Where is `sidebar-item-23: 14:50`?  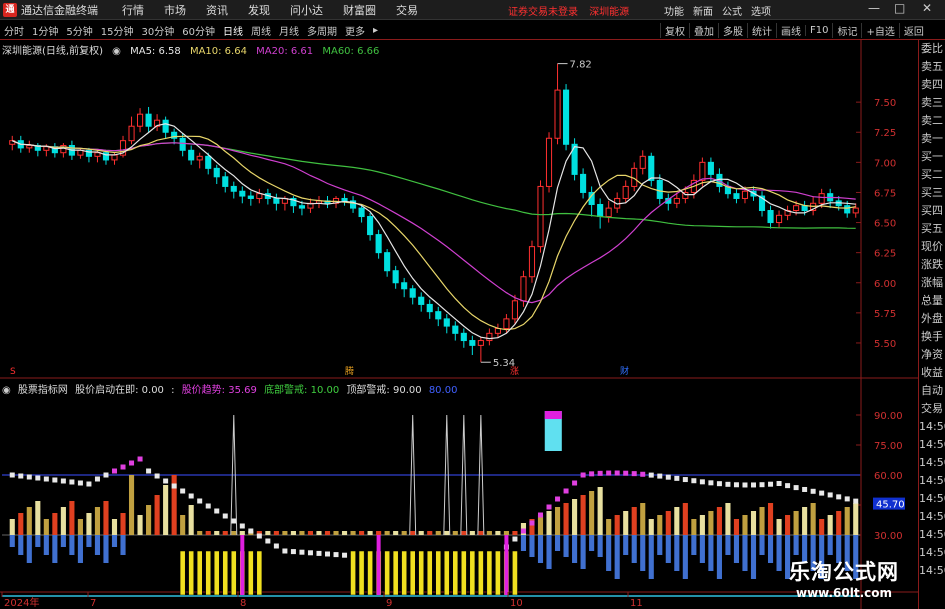 sidebar-item-23: 14:50 is located at coordinates (932, 463).